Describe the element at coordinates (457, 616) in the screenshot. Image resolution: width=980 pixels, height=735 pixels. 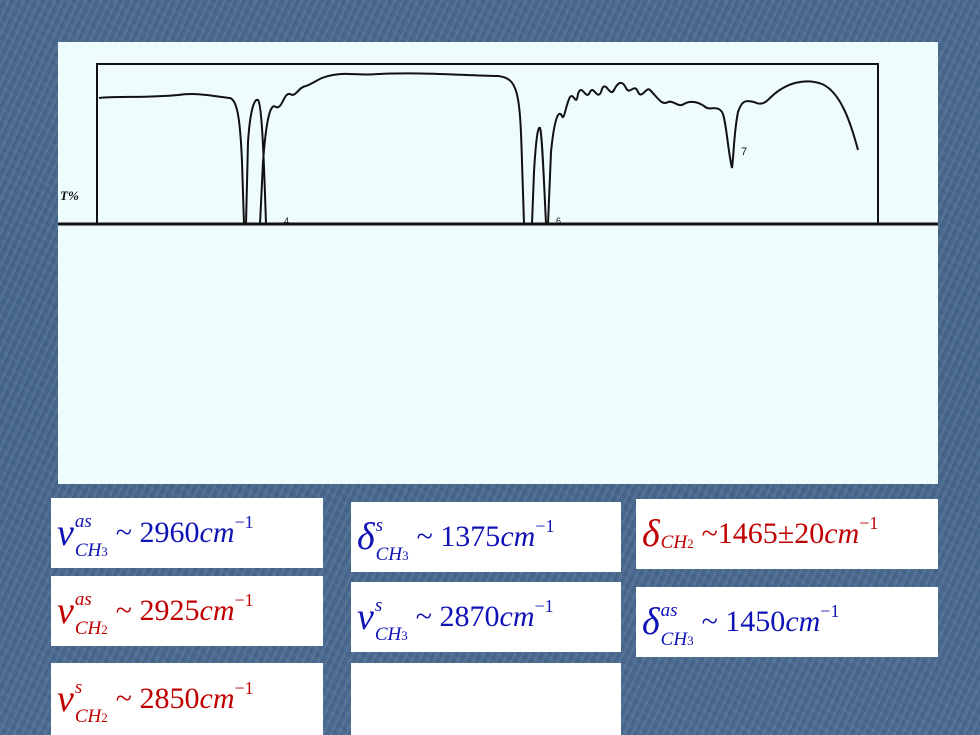
I see `formula-number: ~ 2870` at that location.